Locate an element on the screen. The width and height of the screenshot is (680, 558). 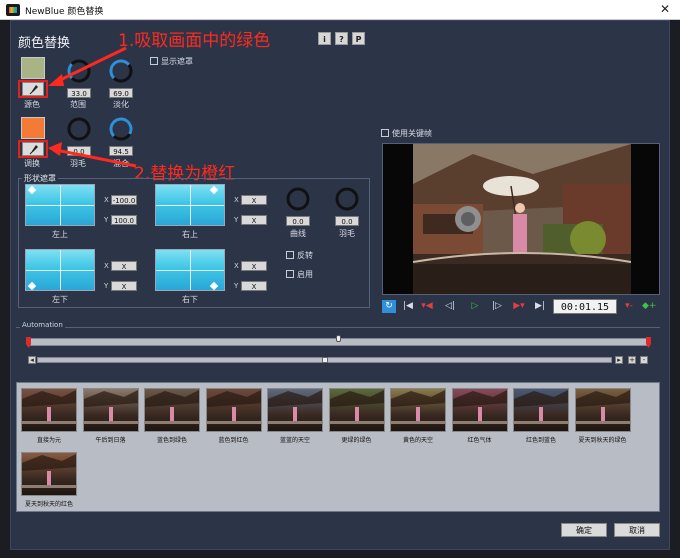
playhead-handle is located at coordinates (338, 338).